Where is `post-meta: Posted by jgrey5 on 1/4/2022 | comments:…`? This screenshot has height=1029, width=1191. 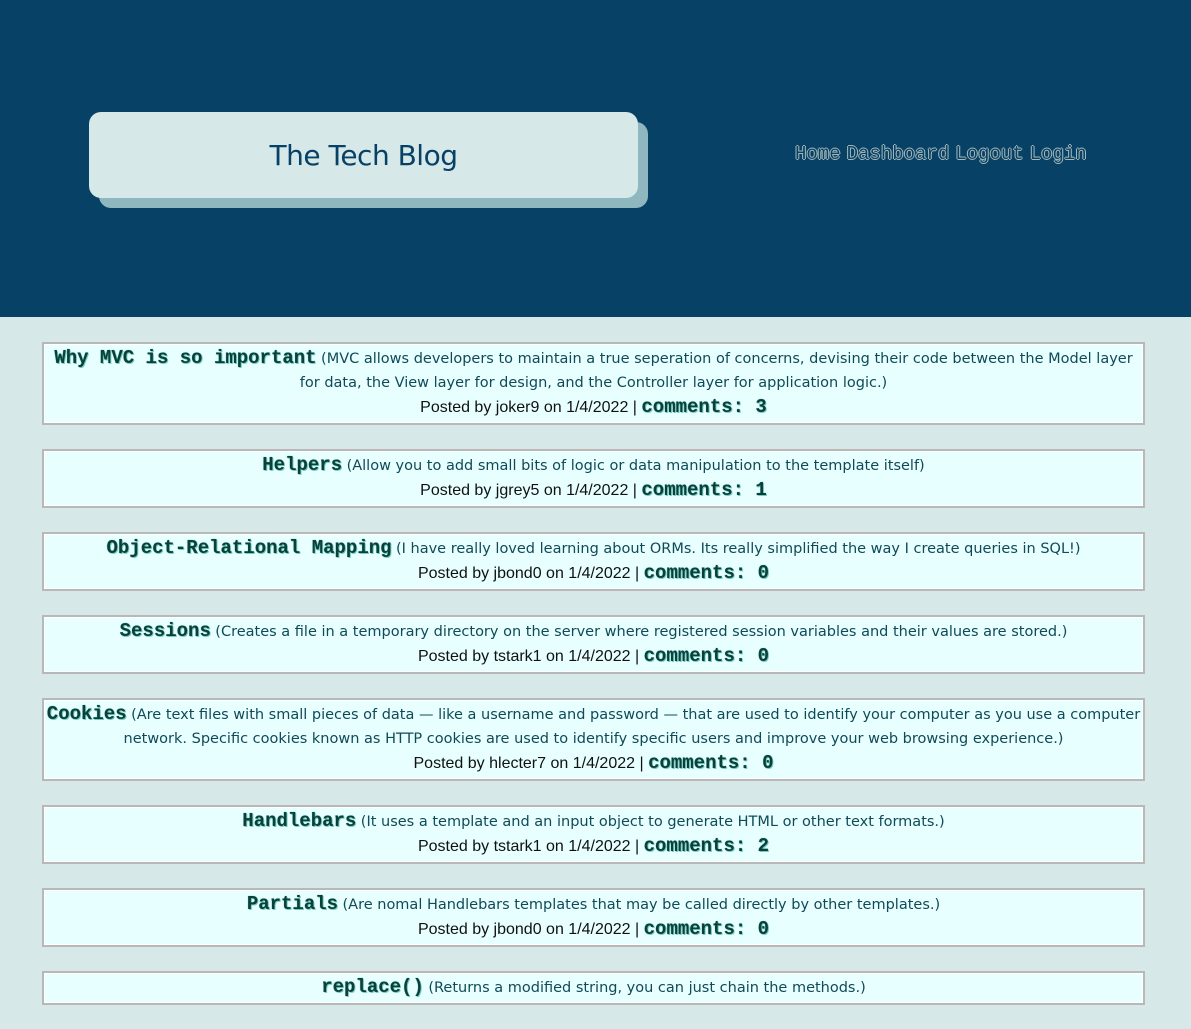 post-meta: Posted by jgrey5 on 1/4/2022 | comments:… is located at coordinates (593, 490).